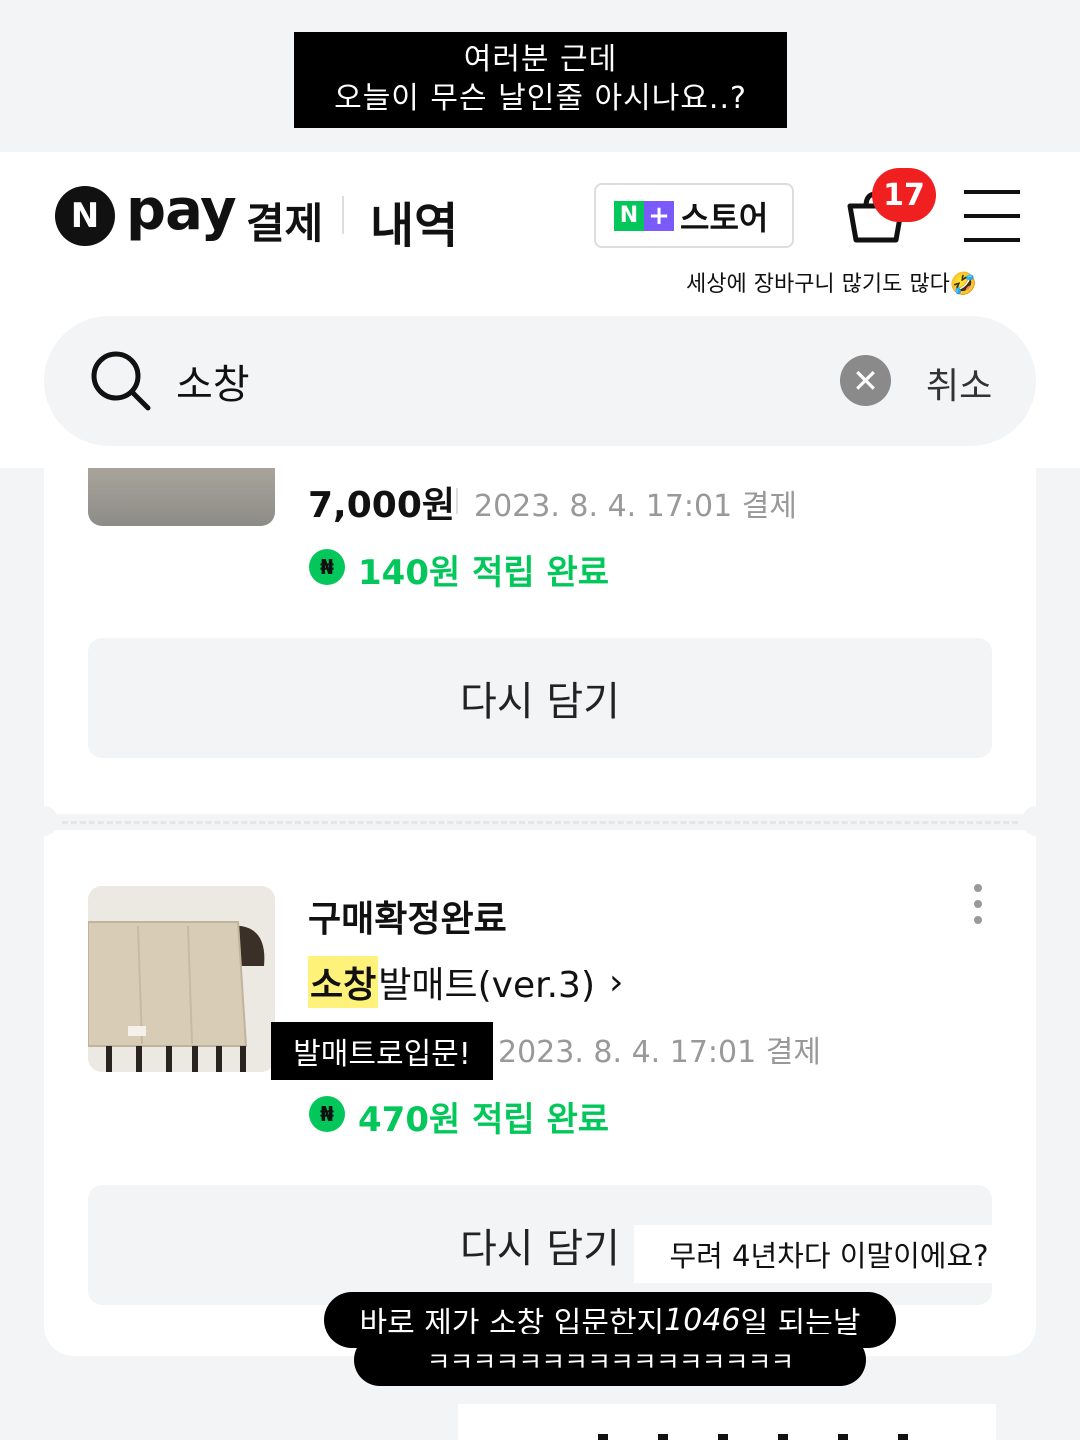  I want to click on page-title: 내역, so click(414, 226).